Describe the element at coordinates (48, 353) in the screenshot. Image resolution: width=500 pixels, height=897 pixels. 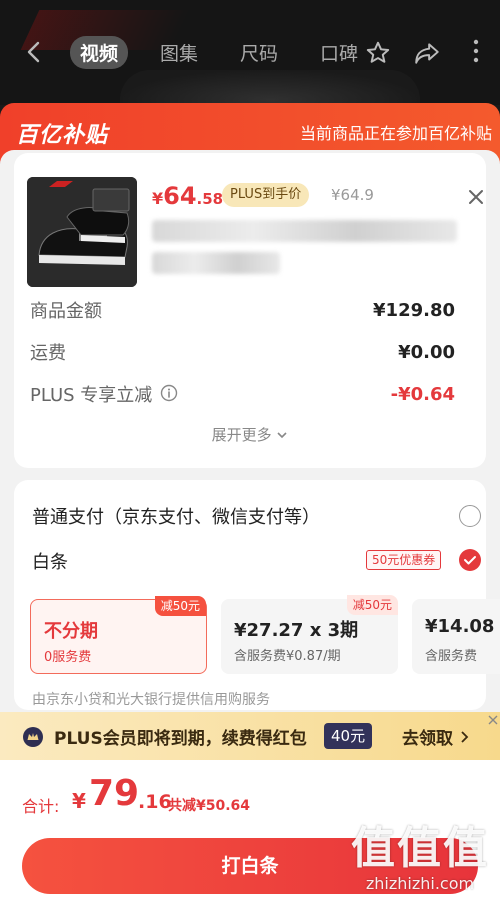
I see `detail-label: 运费` at that location.